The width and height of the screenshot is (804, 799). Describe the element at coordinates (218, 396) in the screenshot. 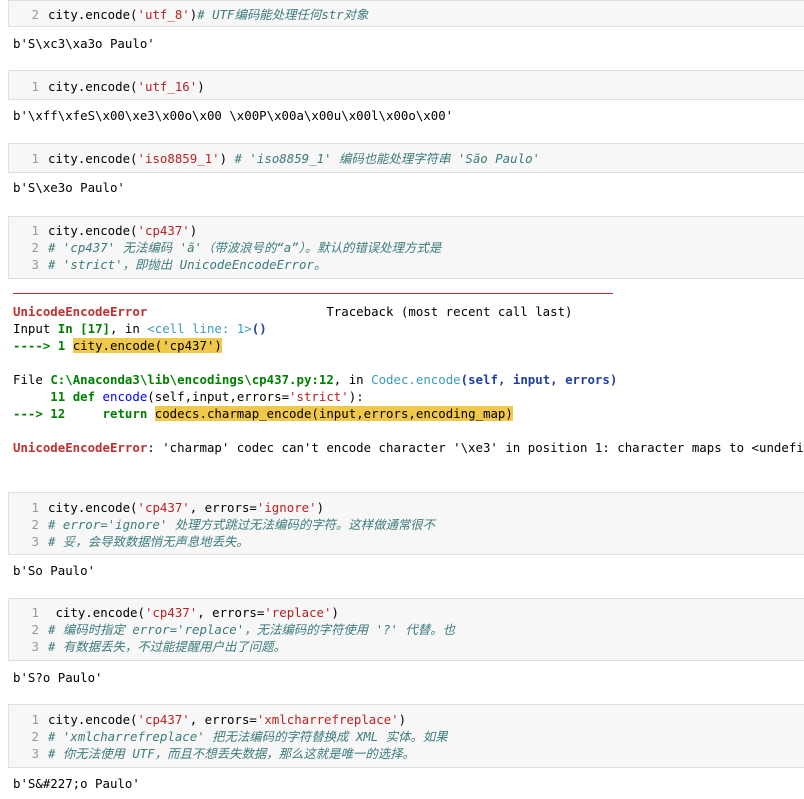

I see `traceback-token: (self,input,errors=` at that location.